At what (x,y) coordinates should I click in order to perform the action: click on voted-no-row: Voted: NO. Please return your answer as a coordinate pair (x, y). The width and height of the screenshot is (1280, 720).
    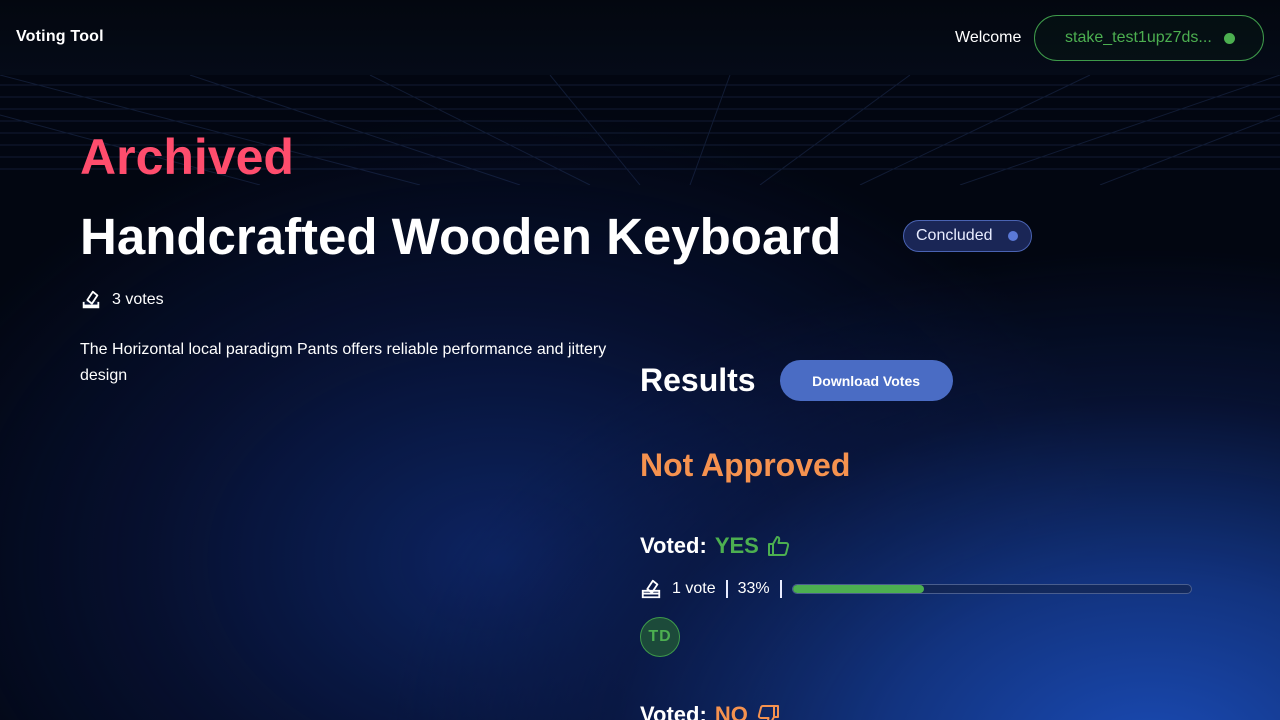
    Looking at the image, I should click on (710, 711).